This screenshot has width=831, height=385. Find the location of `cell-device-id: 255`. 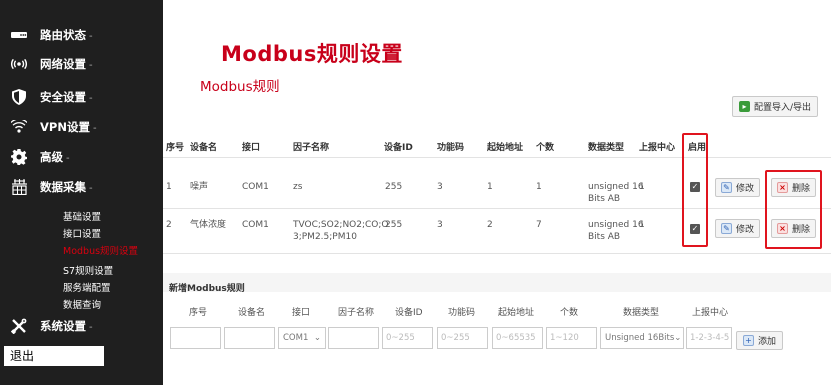

cell-device-id: 255 is located at coordinates (394, 187).